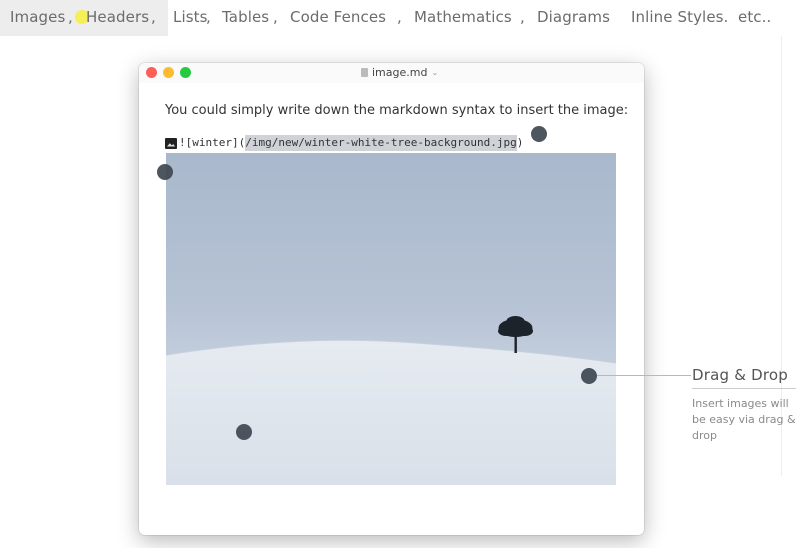 Image resolution: width=796 pixels, height=548 pixels. I want to click on nav-item-etc: etc.., so click(754, 18).